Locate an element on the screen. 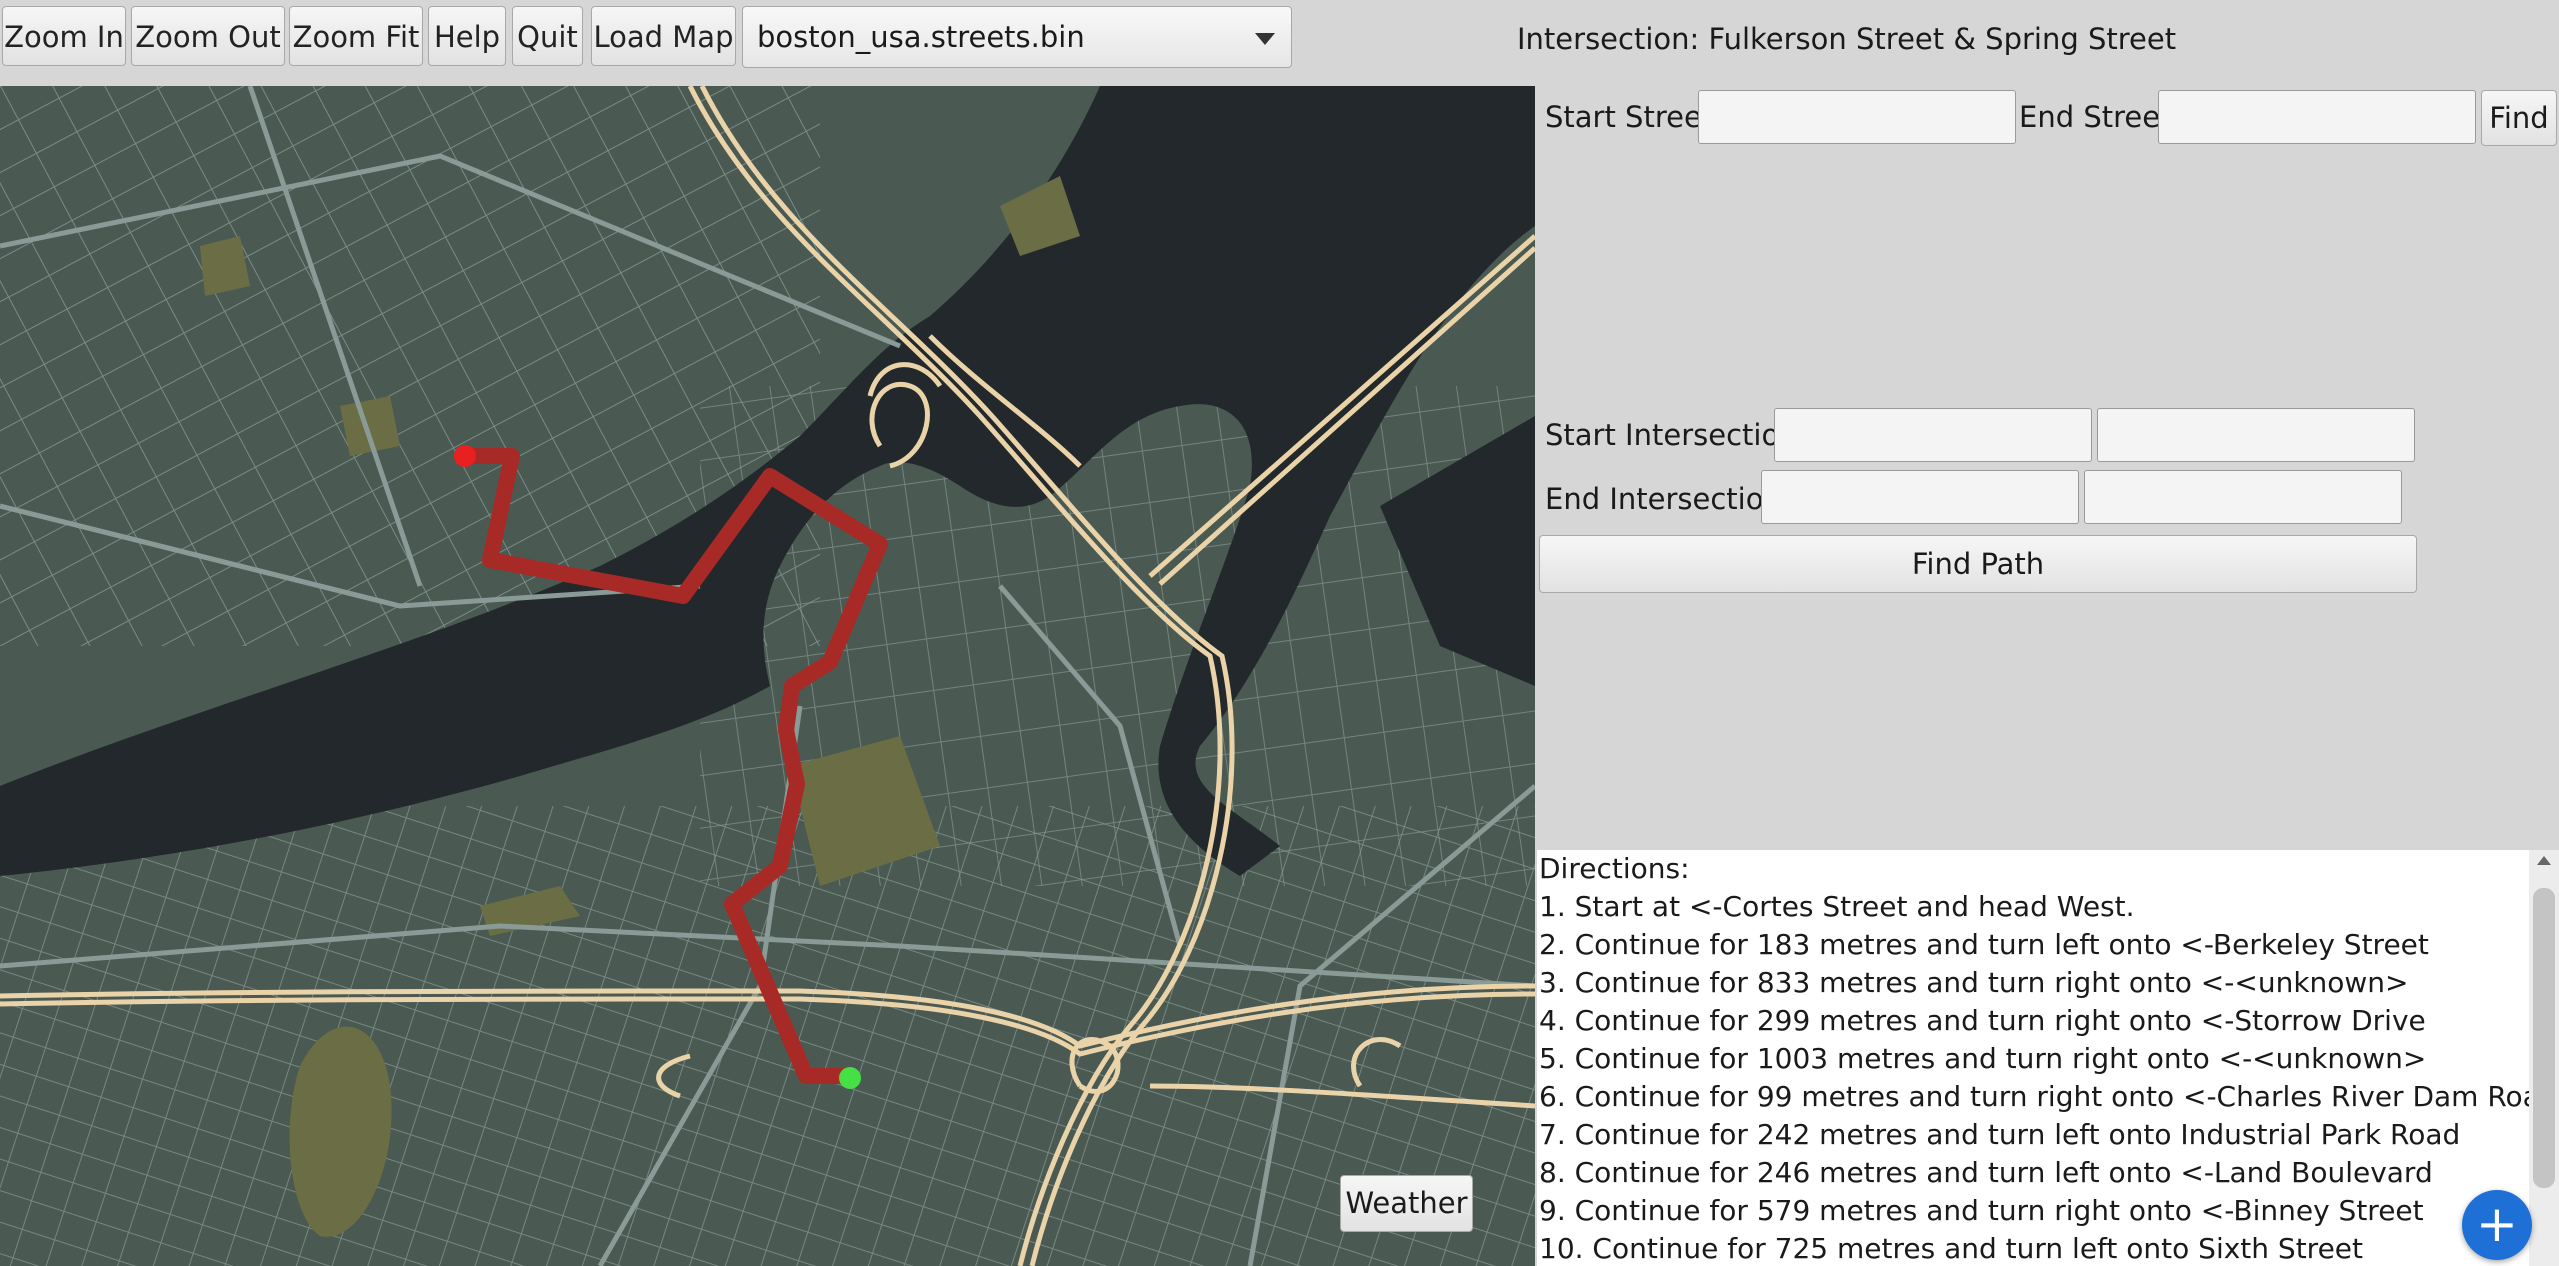 This screenshot has height=1266, width=2559. zoom-in-button: Zoom In is located at coordinates (64, 36).